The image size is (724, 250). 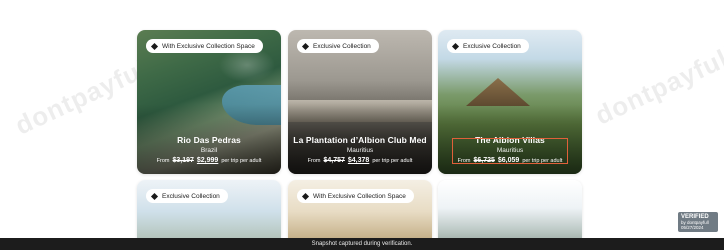 I want to click on price-row: From $4,757 $4,378 per trip per adult, so click(x=360, y=160).